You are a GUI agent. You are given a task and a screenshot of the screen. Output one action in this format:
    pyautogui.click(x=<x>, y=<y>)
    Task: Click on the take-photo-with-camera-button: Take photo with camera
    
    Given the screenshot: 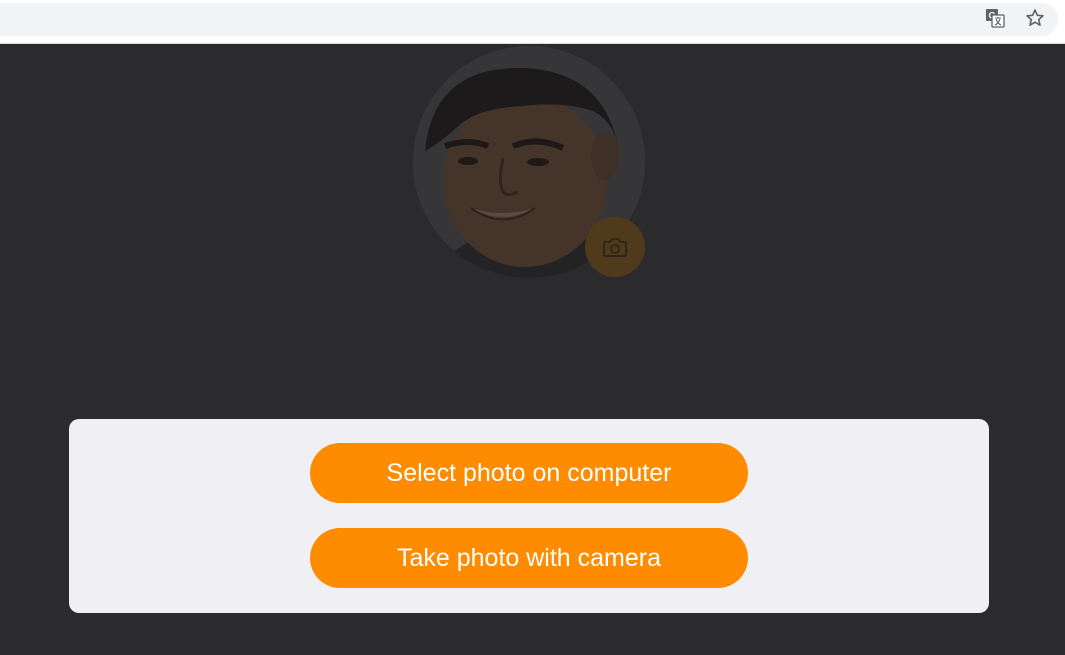 What is the action you would take?
    pyautogui.click(x=529, y=558)
    